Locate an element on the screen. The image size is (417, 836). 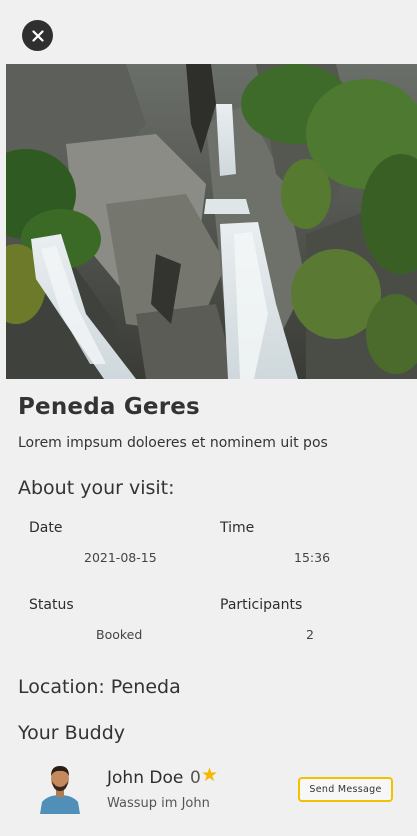
buddy-status: Wassup im John is located at coordinates (158, 803).